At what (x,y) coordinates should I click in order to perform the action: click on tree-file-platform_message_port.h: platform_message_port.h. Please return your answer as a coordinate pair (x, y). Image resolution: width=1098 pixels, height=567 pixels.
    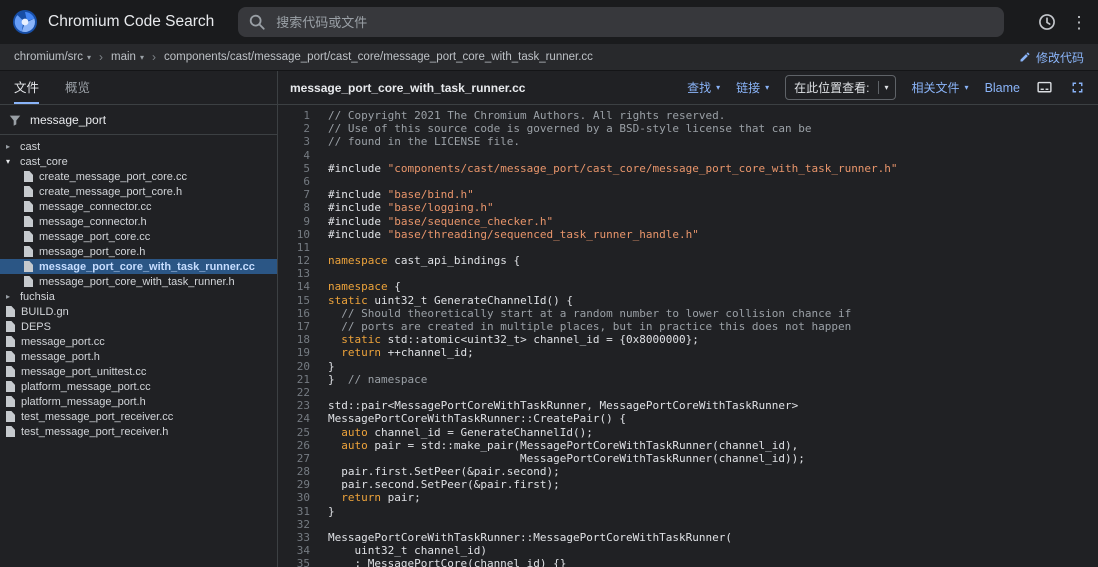
    Looking at the image, I should click on (138, 401).